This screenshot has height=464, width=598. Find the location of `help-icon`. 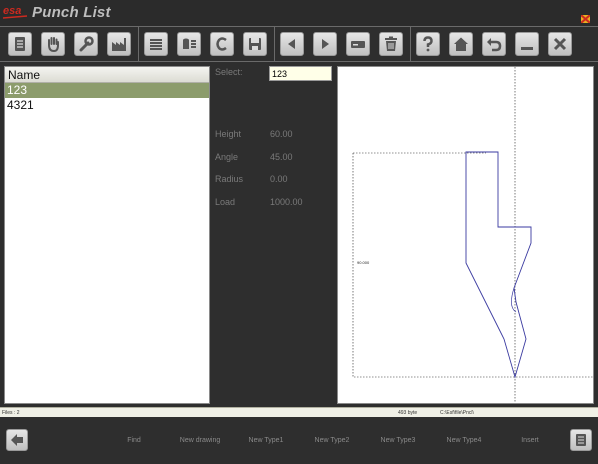

help-icon is located at coordinates (428, 44).